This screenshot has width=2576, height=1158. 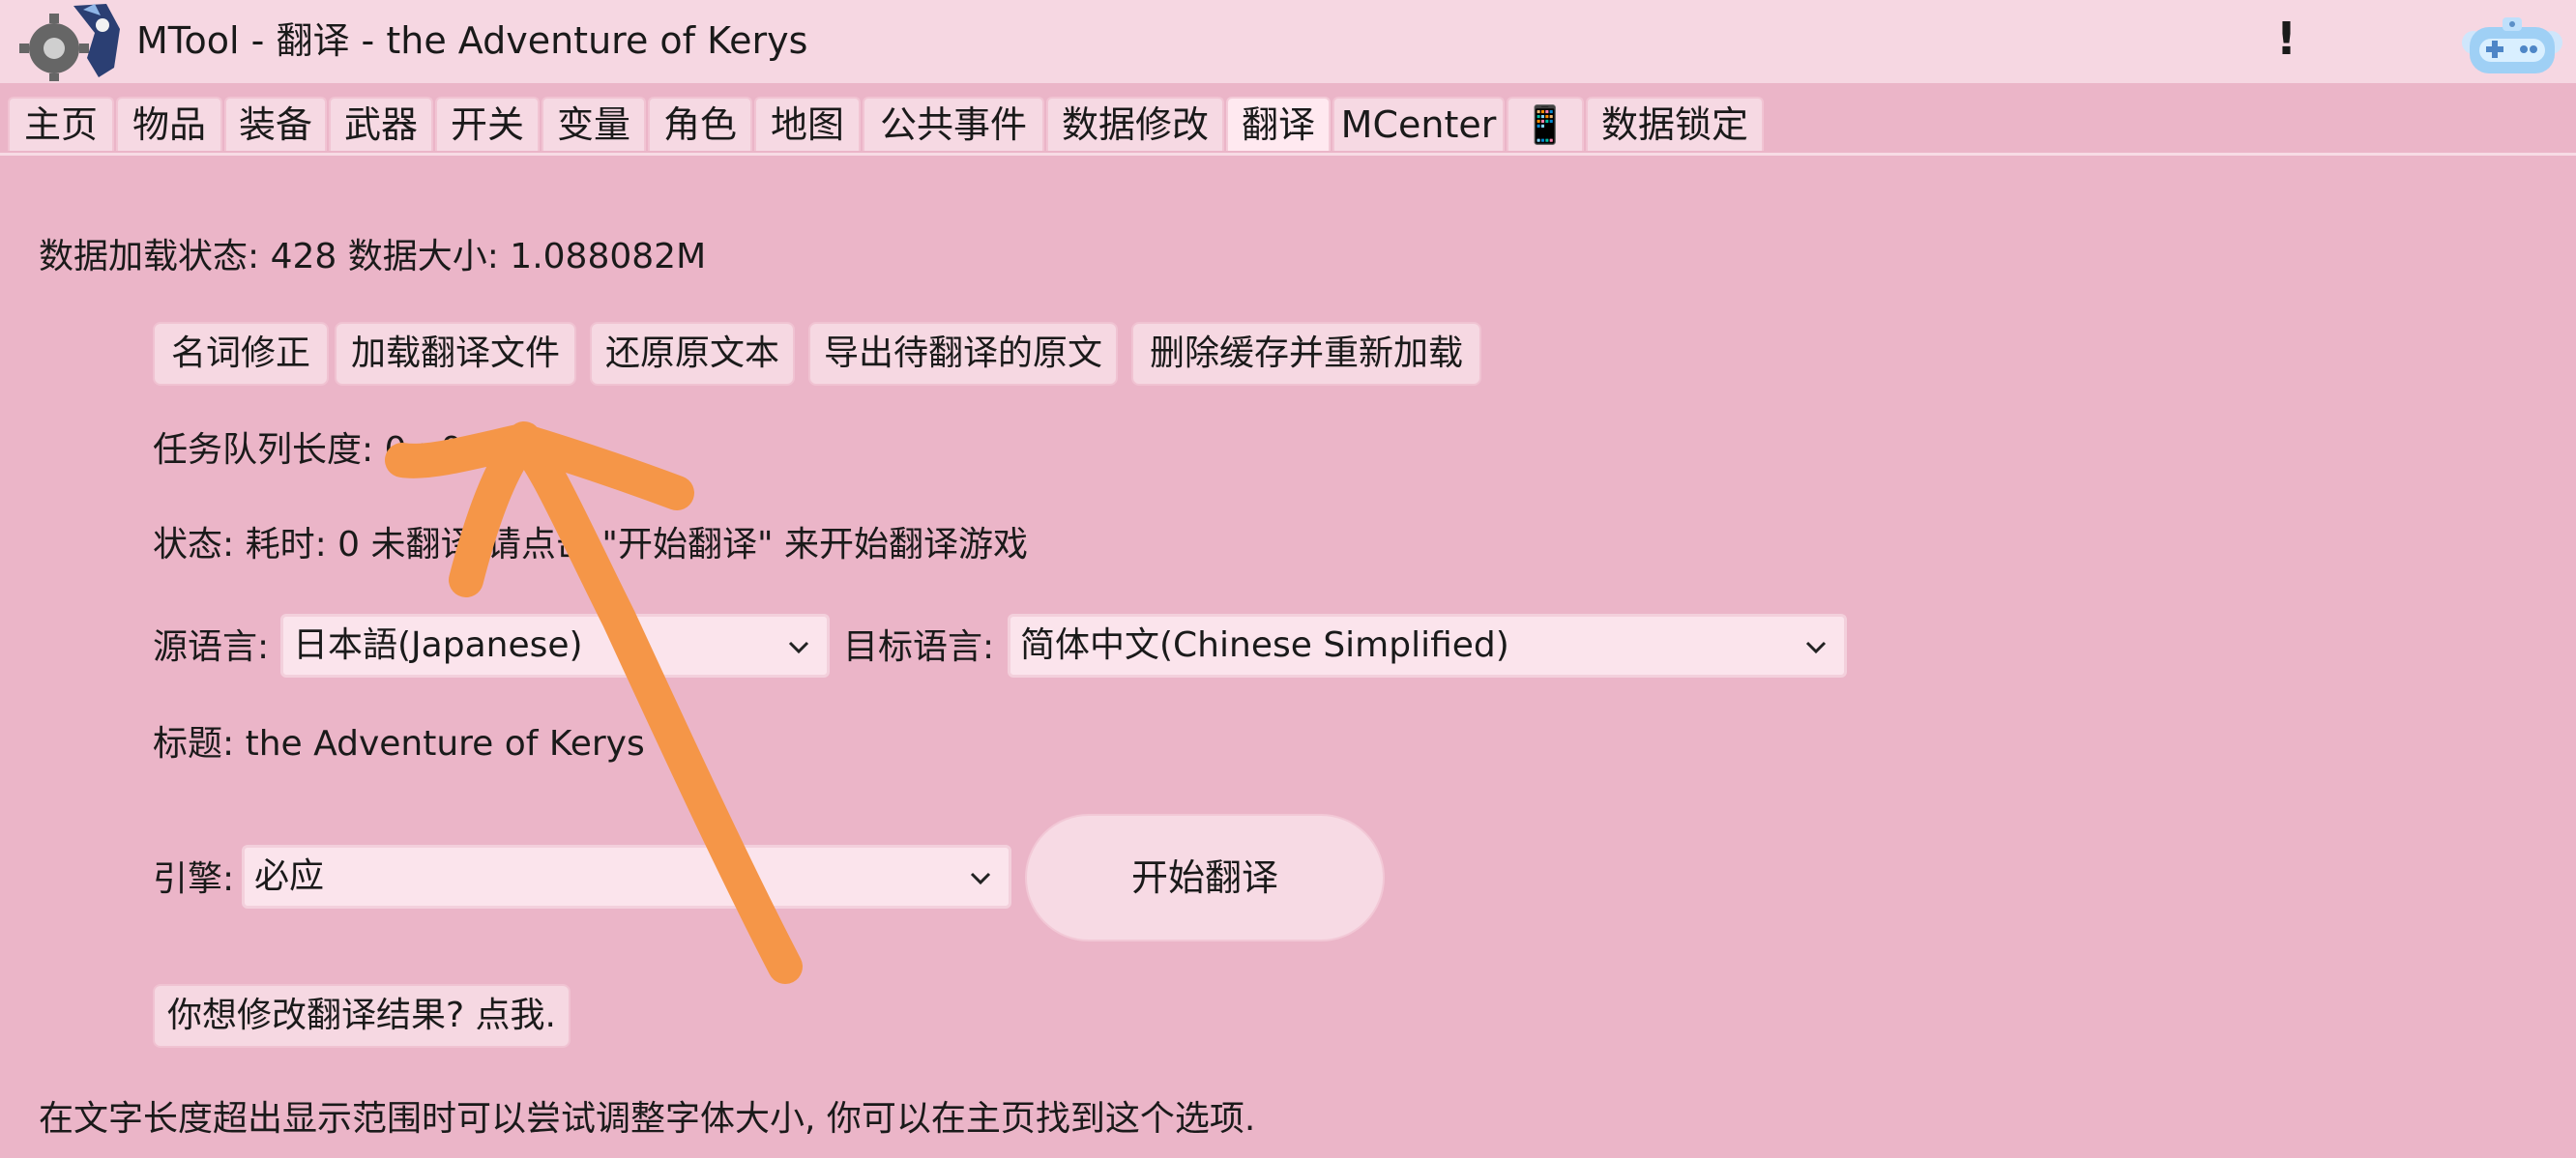 What do you see at coordinates (626, 877) in the screenshot?
I see `engine-select: 必应` at bounding box center [626, 877].